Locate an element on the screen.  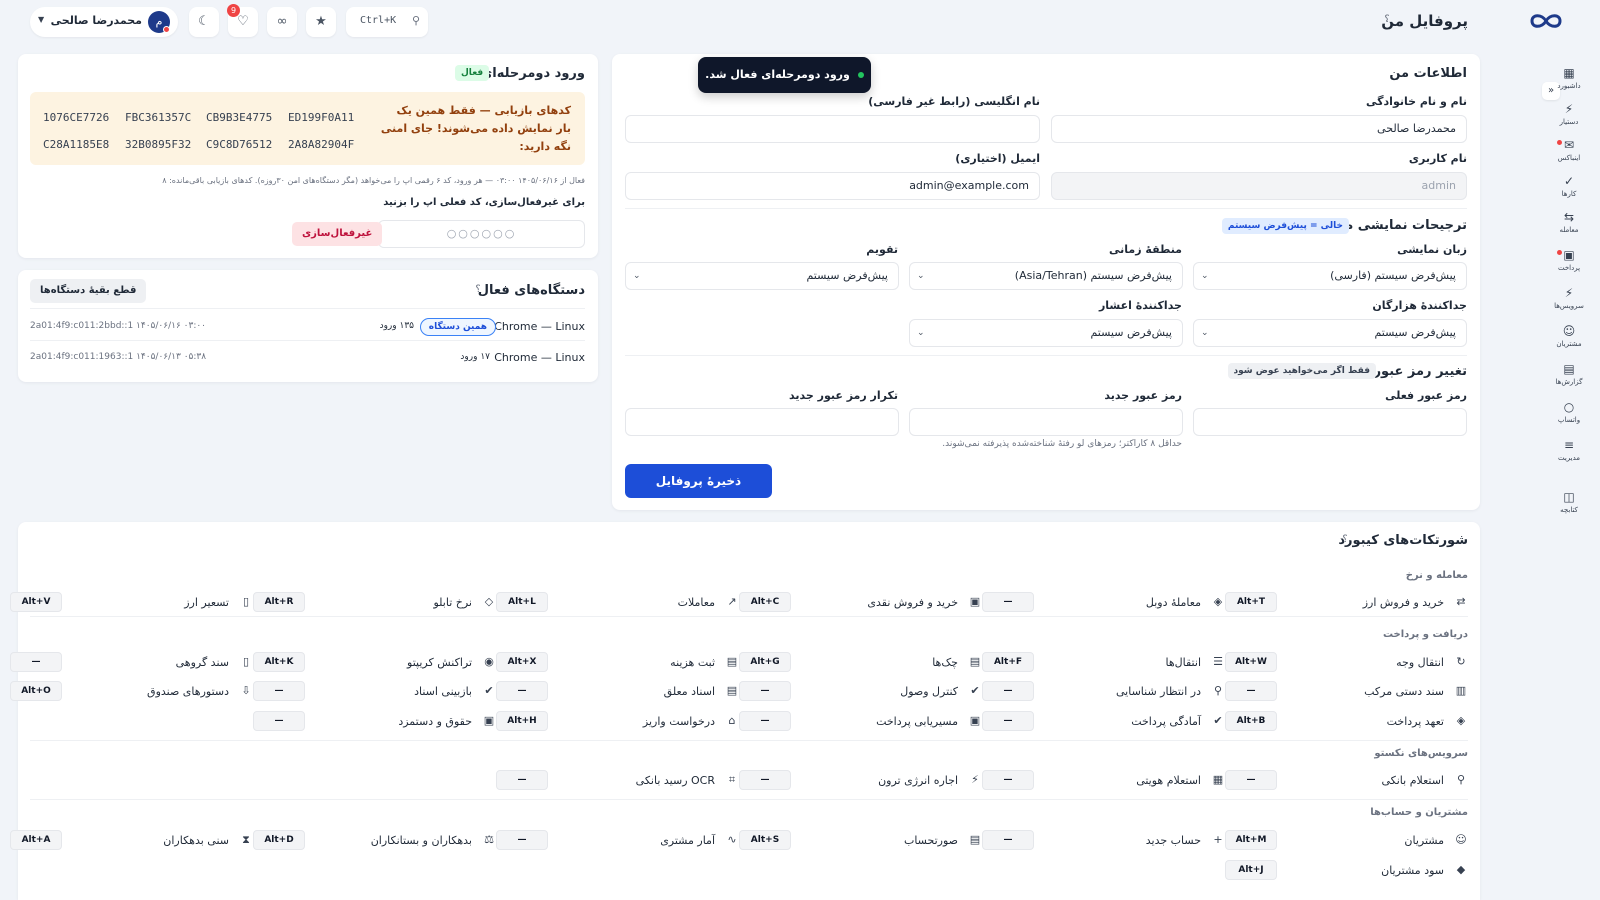
sidebar-item-dashboard: ▦ داشبورد is located at coordinates (1569, 78).